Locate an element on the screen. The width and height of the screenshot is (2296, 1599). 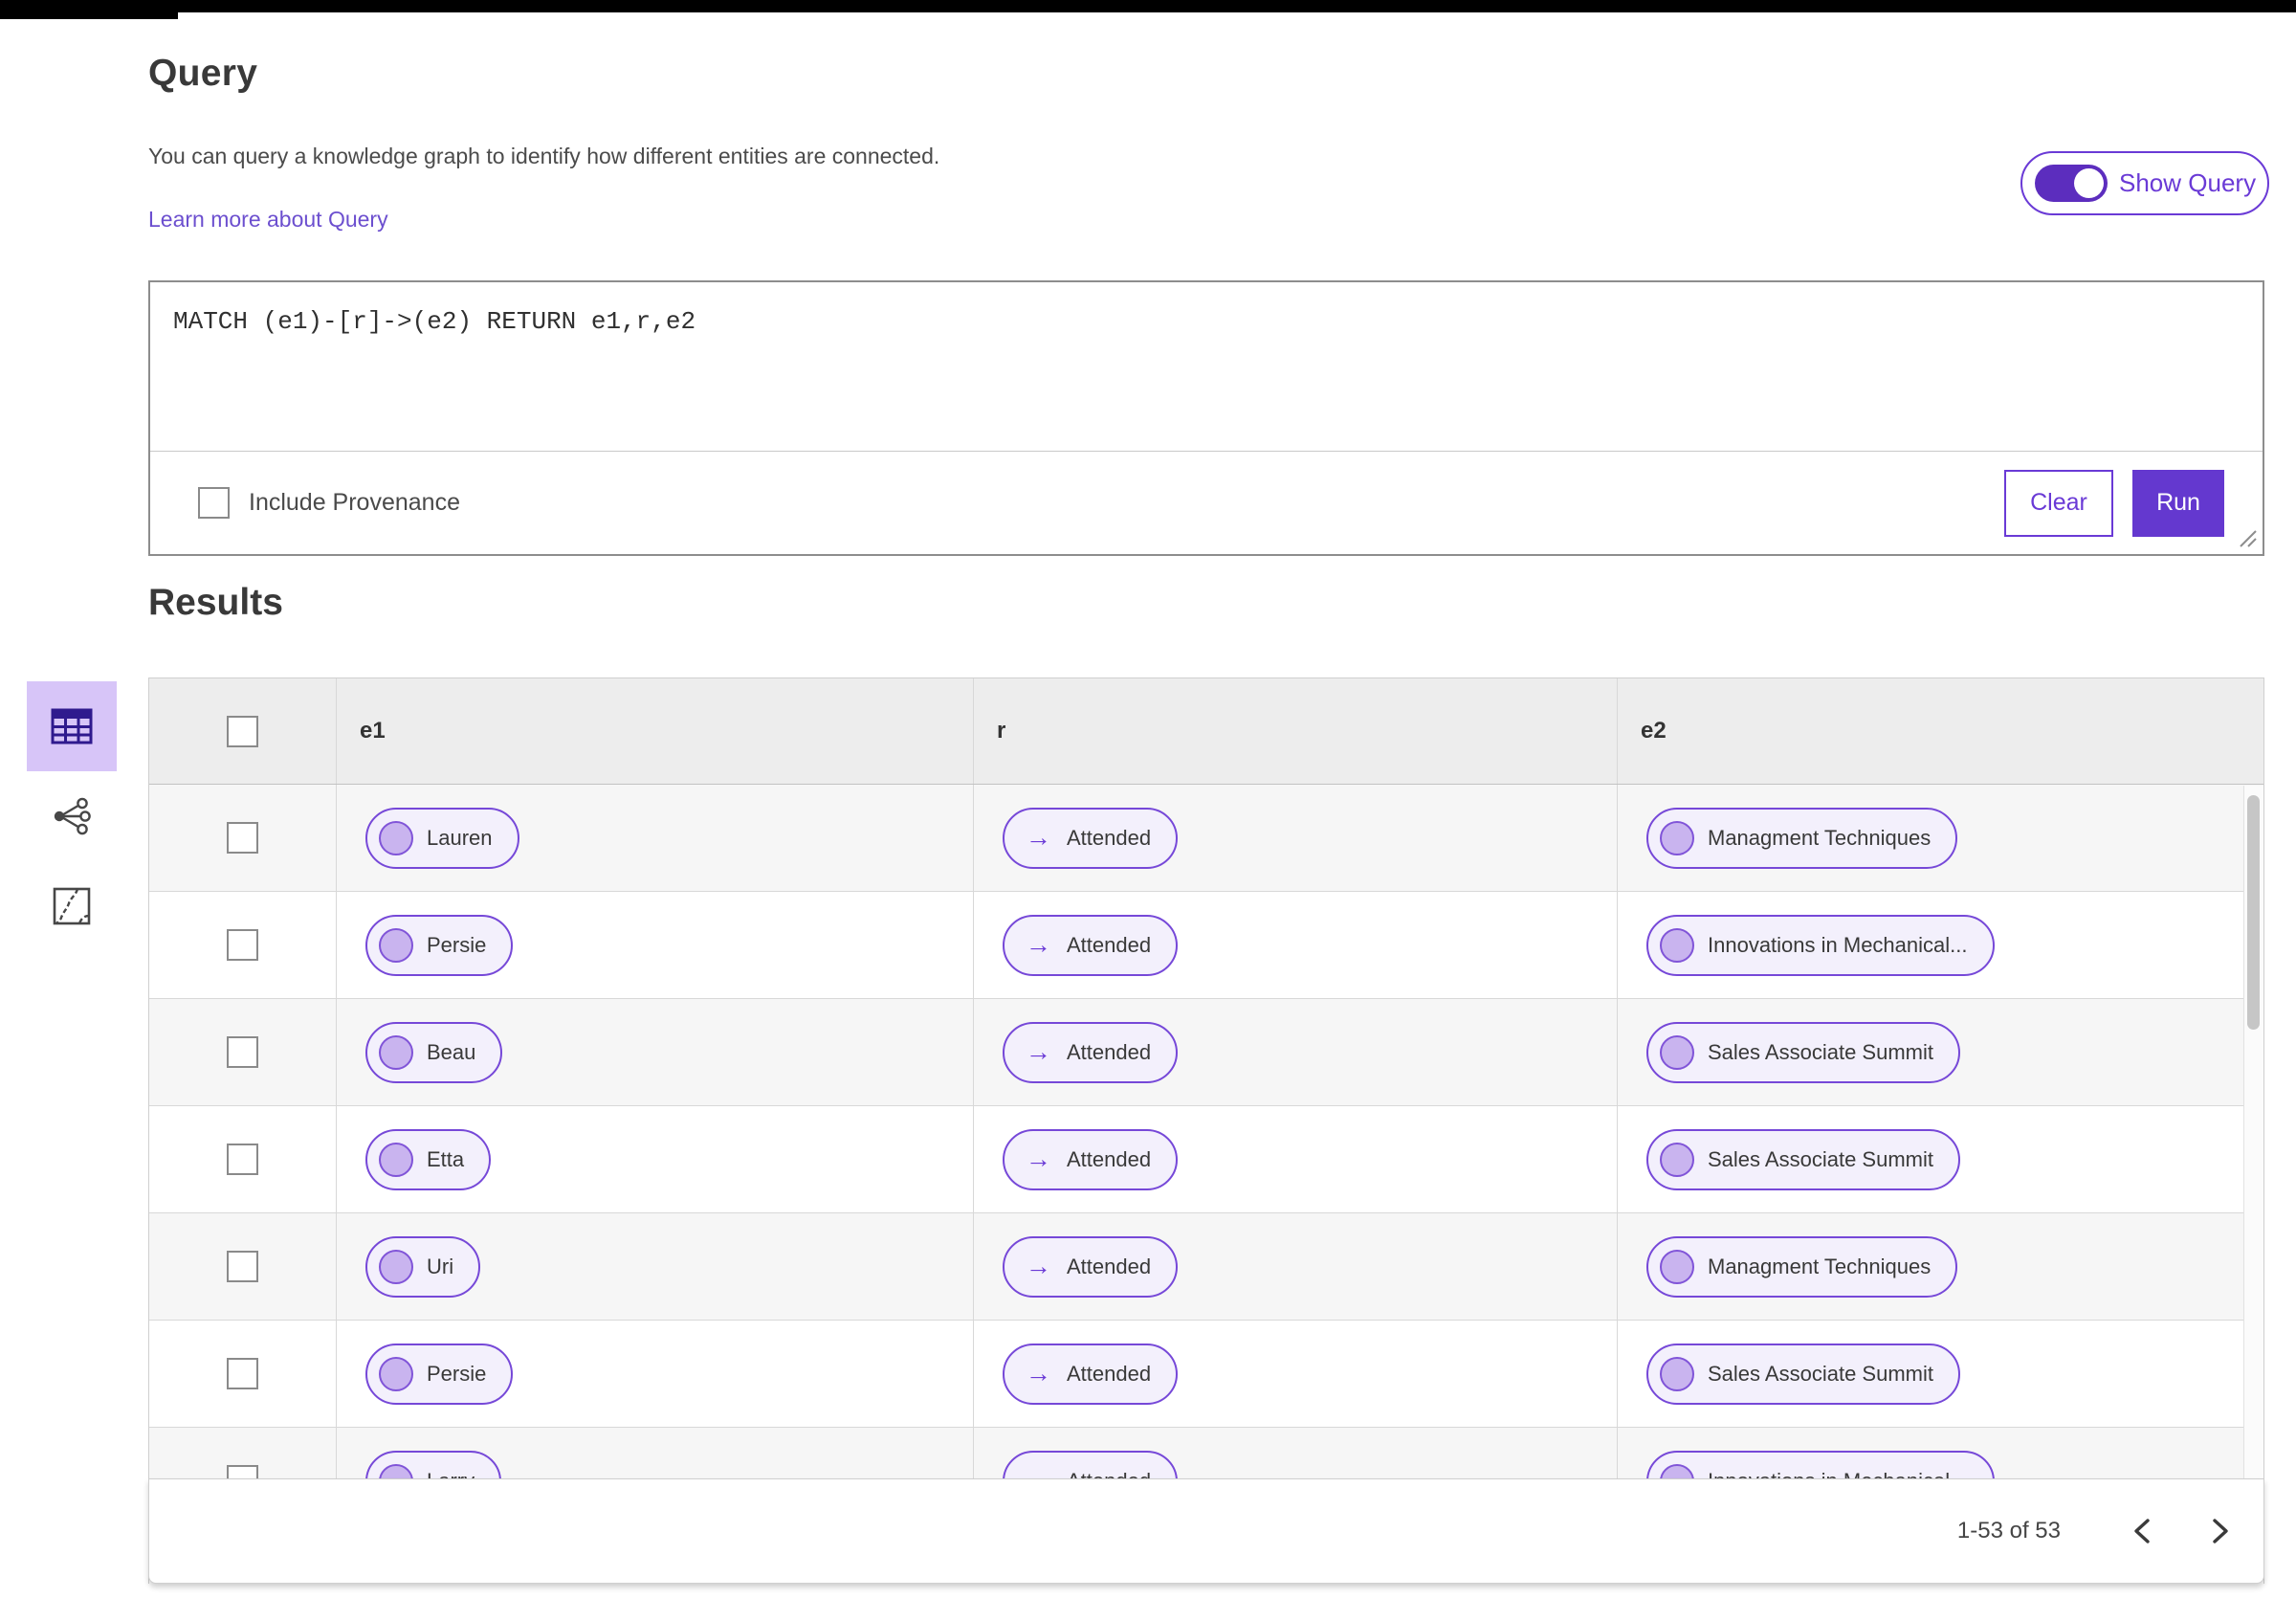
rail-item-table-view is located at coordinates (72, 726).